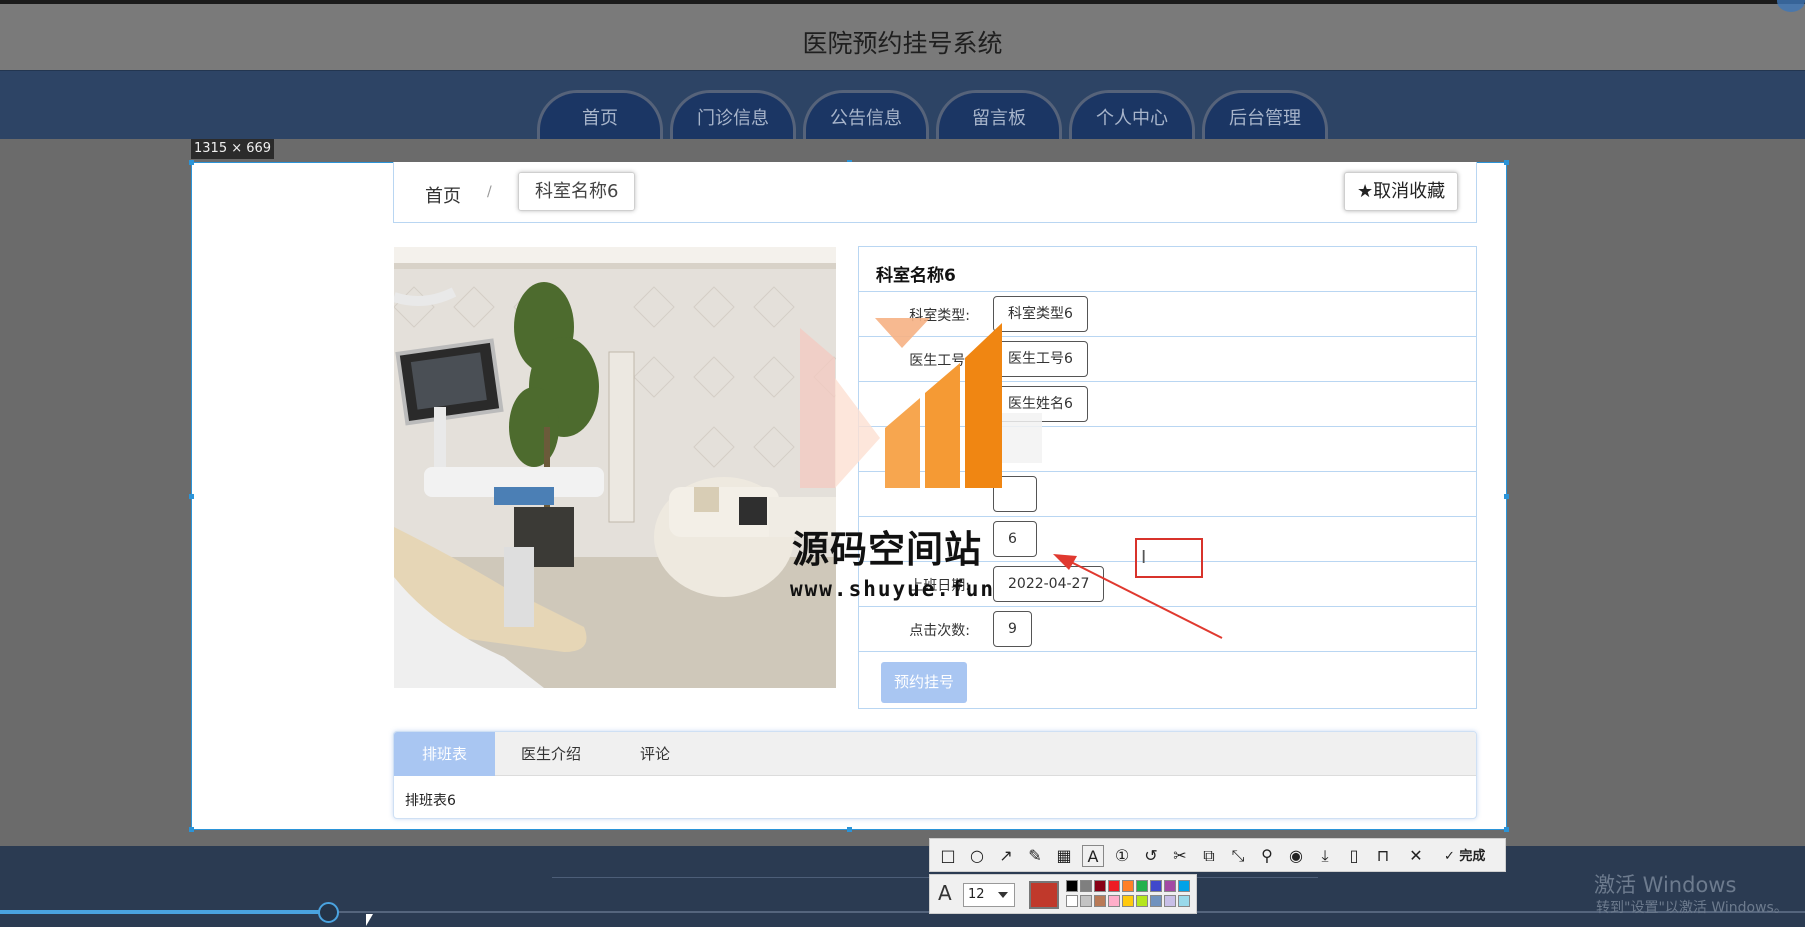 This screenshot has height=927, width=1805. I want to click on nav-tab-personal-center: 个人中心, so click(1132, 114).